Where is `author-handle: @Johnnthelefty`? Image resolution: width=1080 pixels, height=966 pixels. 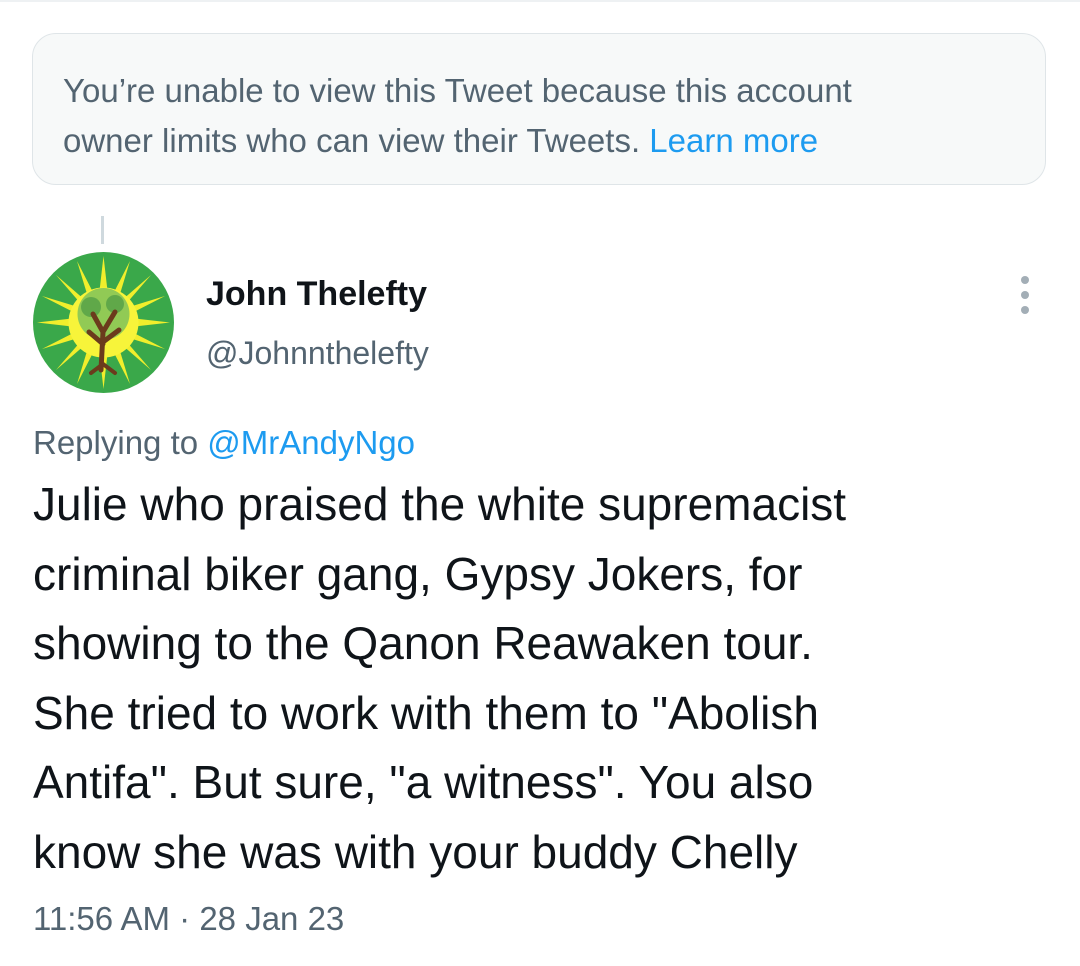 author-handle: @Johnnthelefty is located at coordinates (317, 353).